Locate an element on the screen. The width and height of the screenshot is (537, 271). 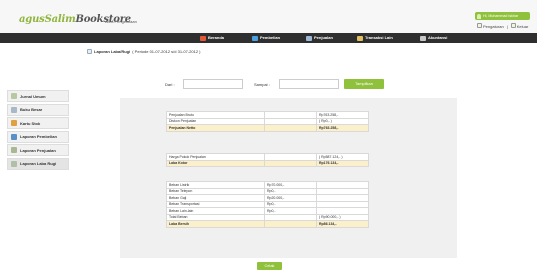
home-icon is located at coordinates (203, 38).